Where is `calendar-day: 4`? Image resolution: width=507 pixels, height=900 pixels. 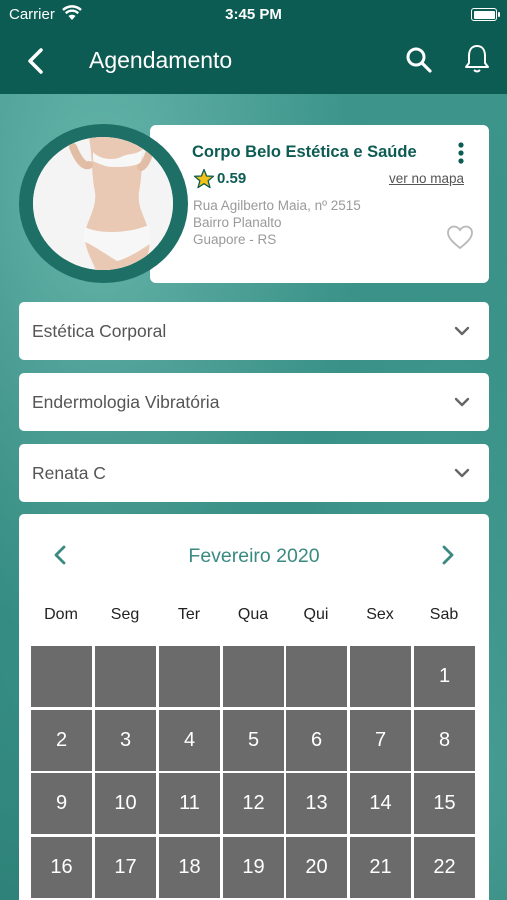 calendar-day: 4 is located at coordinates (189, 740).